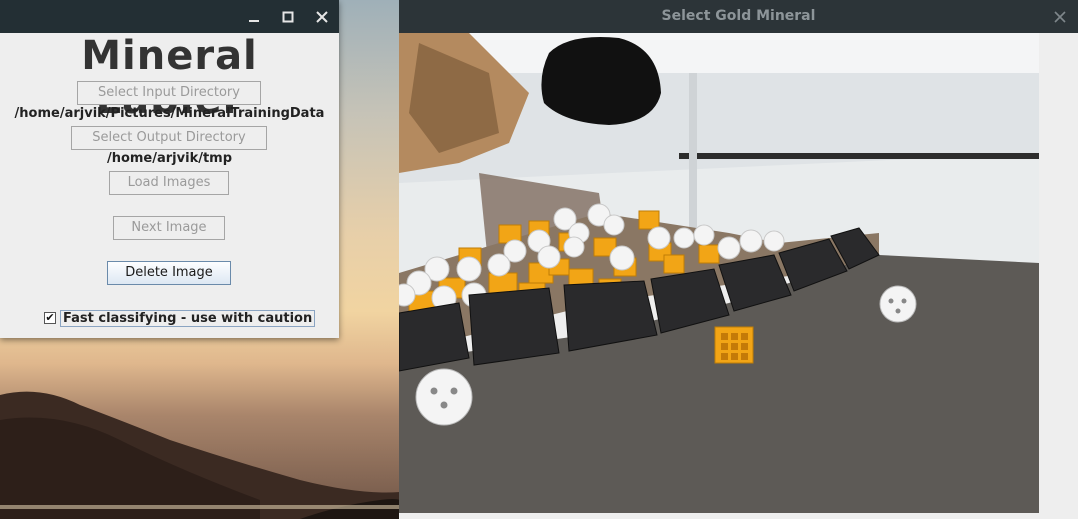 This screenshot has width=1078, height=519. What do you see at coordinates (169, 228) in the screenshot?
I see `next-image-button: Next Image` at bounding box center [169, 228].